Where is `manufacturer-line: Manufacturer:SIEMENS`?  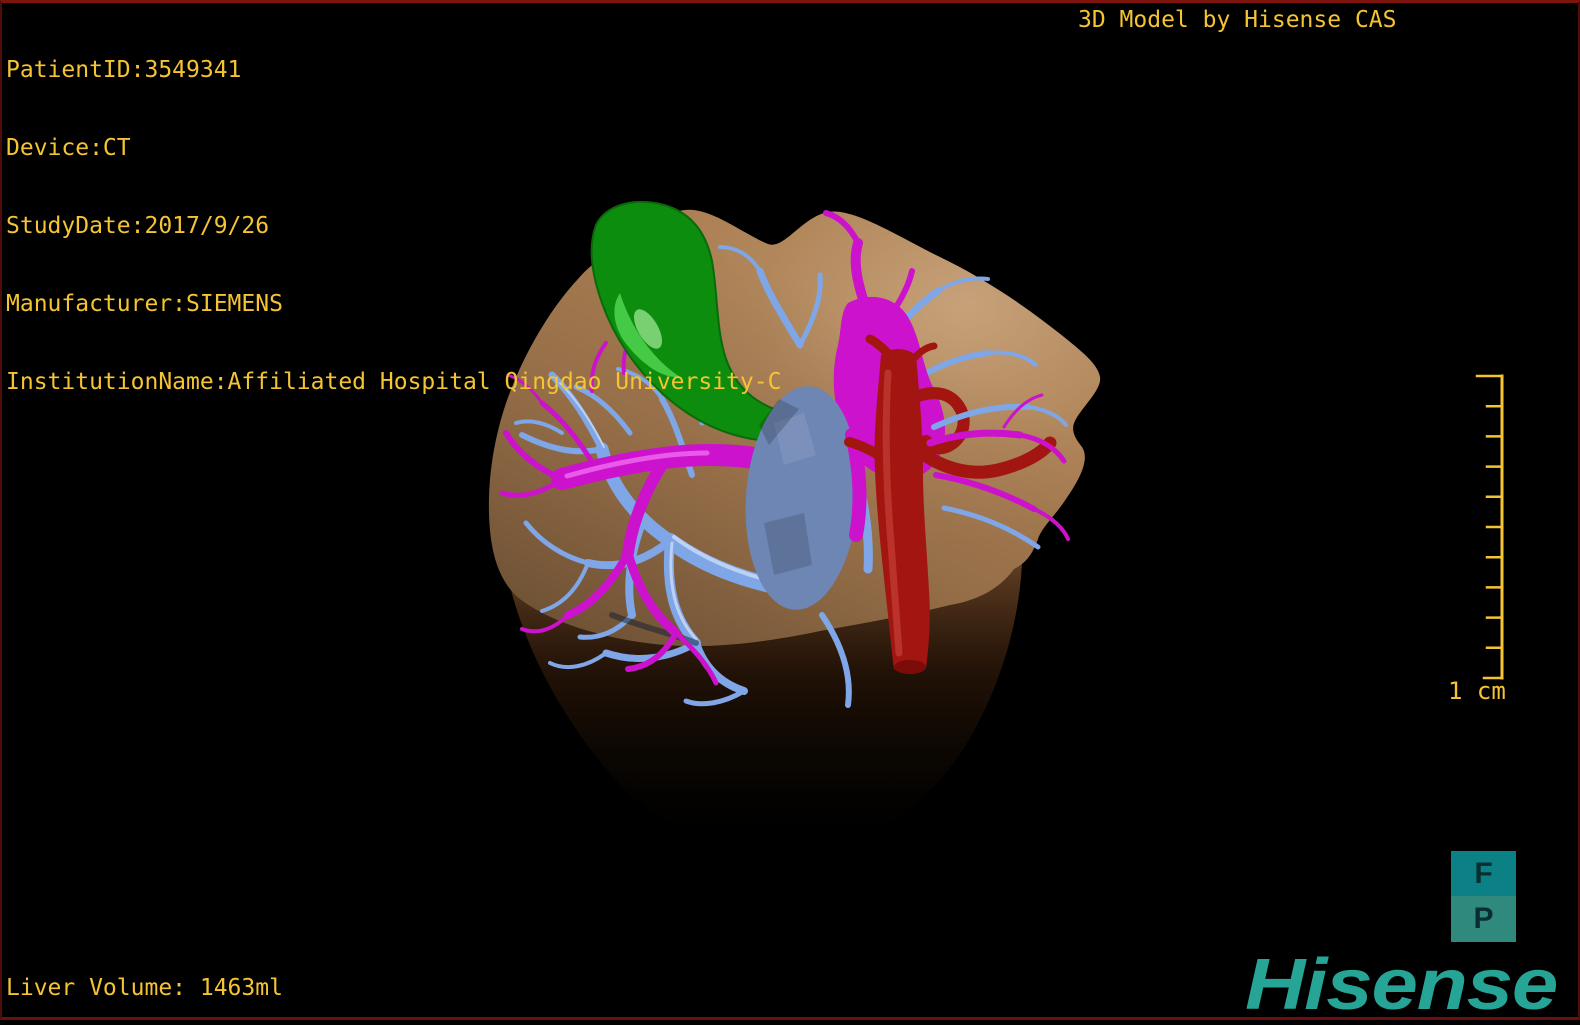 manufacturer-line: Manufacturer:SIEMENS is located at coordinates (144, 304).